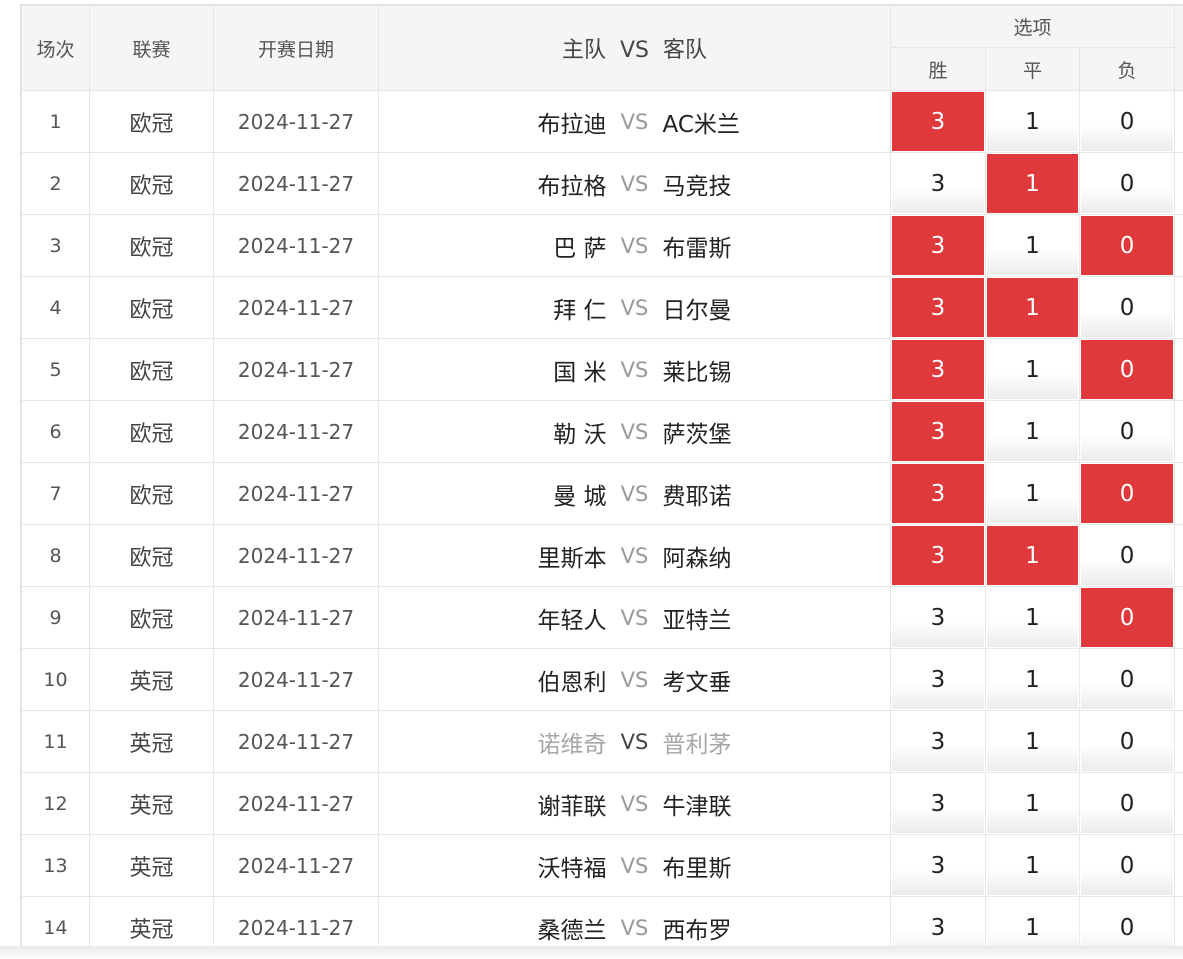 This screenshot has height=959, width=1183. I want to click on match-row: 8 欧冠 2024-11-27 里斯本 VS 阿森纳 3 1 0, so click(602, 555).